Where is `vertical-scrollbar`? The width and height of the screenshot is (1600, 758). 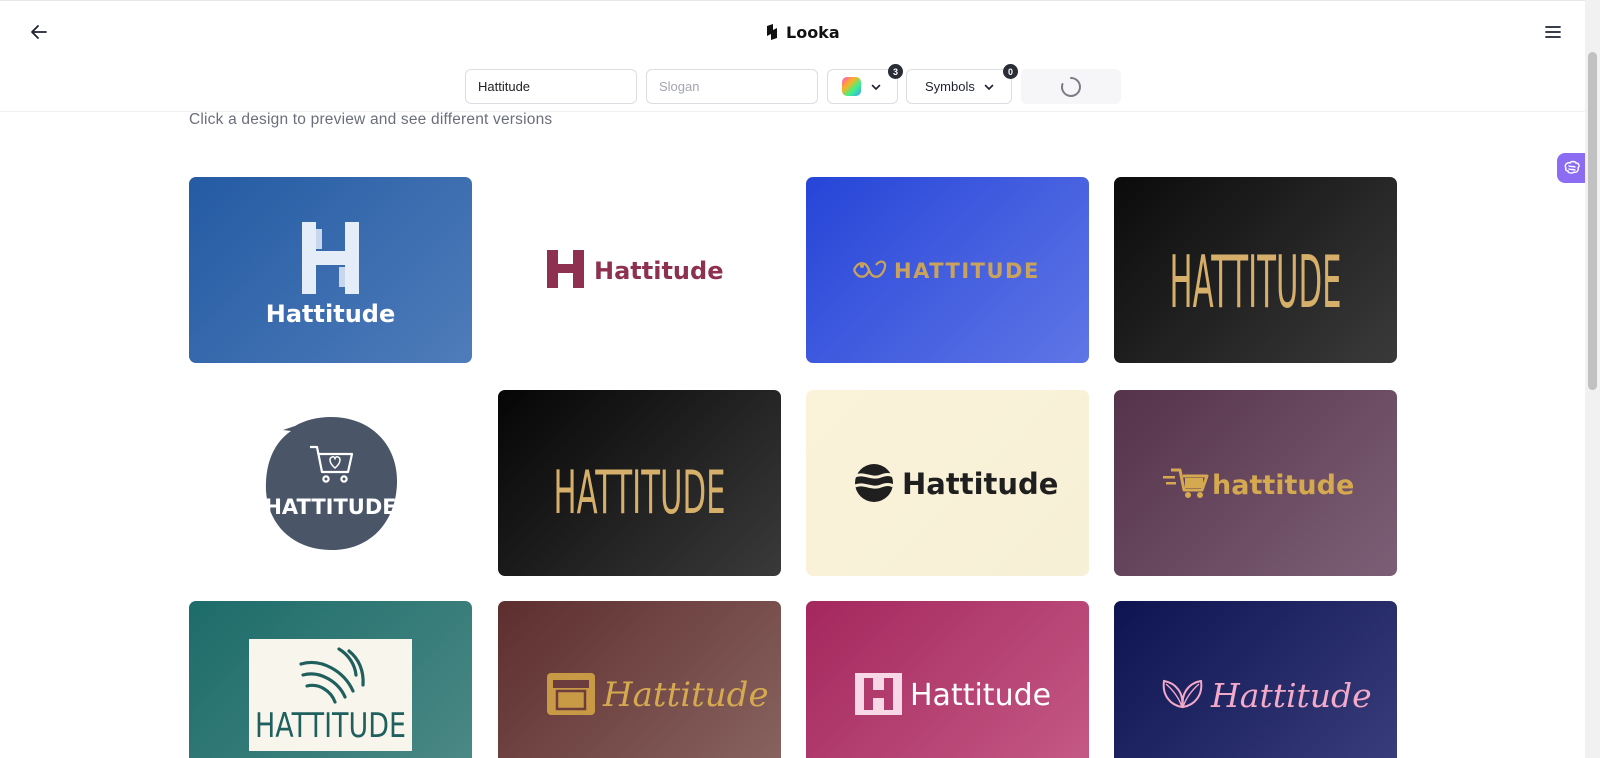
vertical-scrollbar is located at coordinates (1592, 379).